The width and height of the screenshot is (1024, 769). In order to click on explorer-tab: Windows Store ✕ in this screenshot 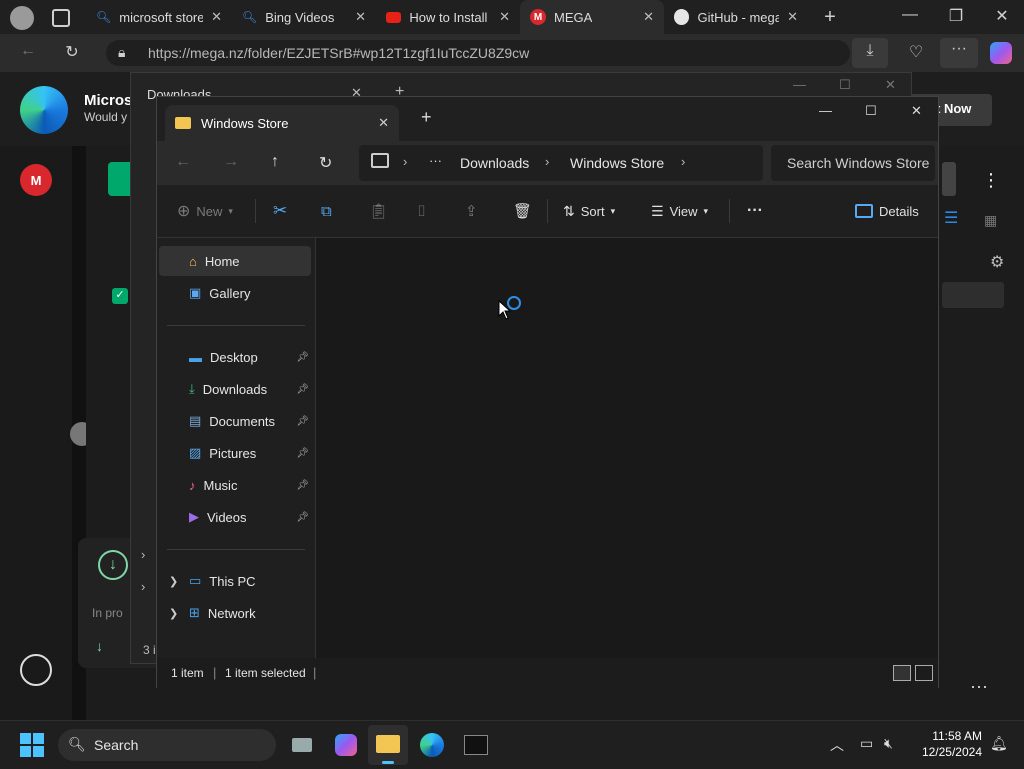, I will do `click(282, 123)`.